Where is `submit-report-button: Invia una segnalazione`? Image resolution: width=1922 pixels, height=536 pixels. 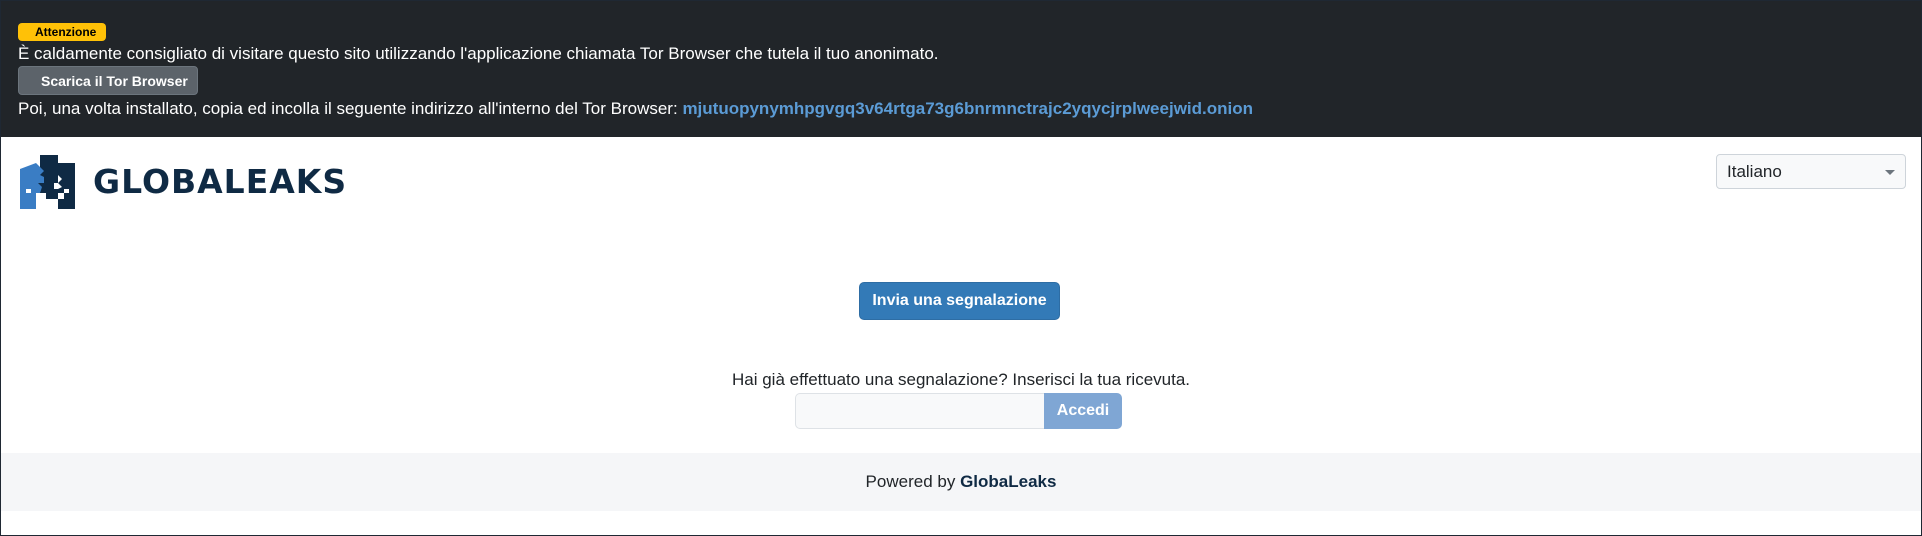 submit-report-button: Invia una segnalazione is located at coordinates (959, 301).